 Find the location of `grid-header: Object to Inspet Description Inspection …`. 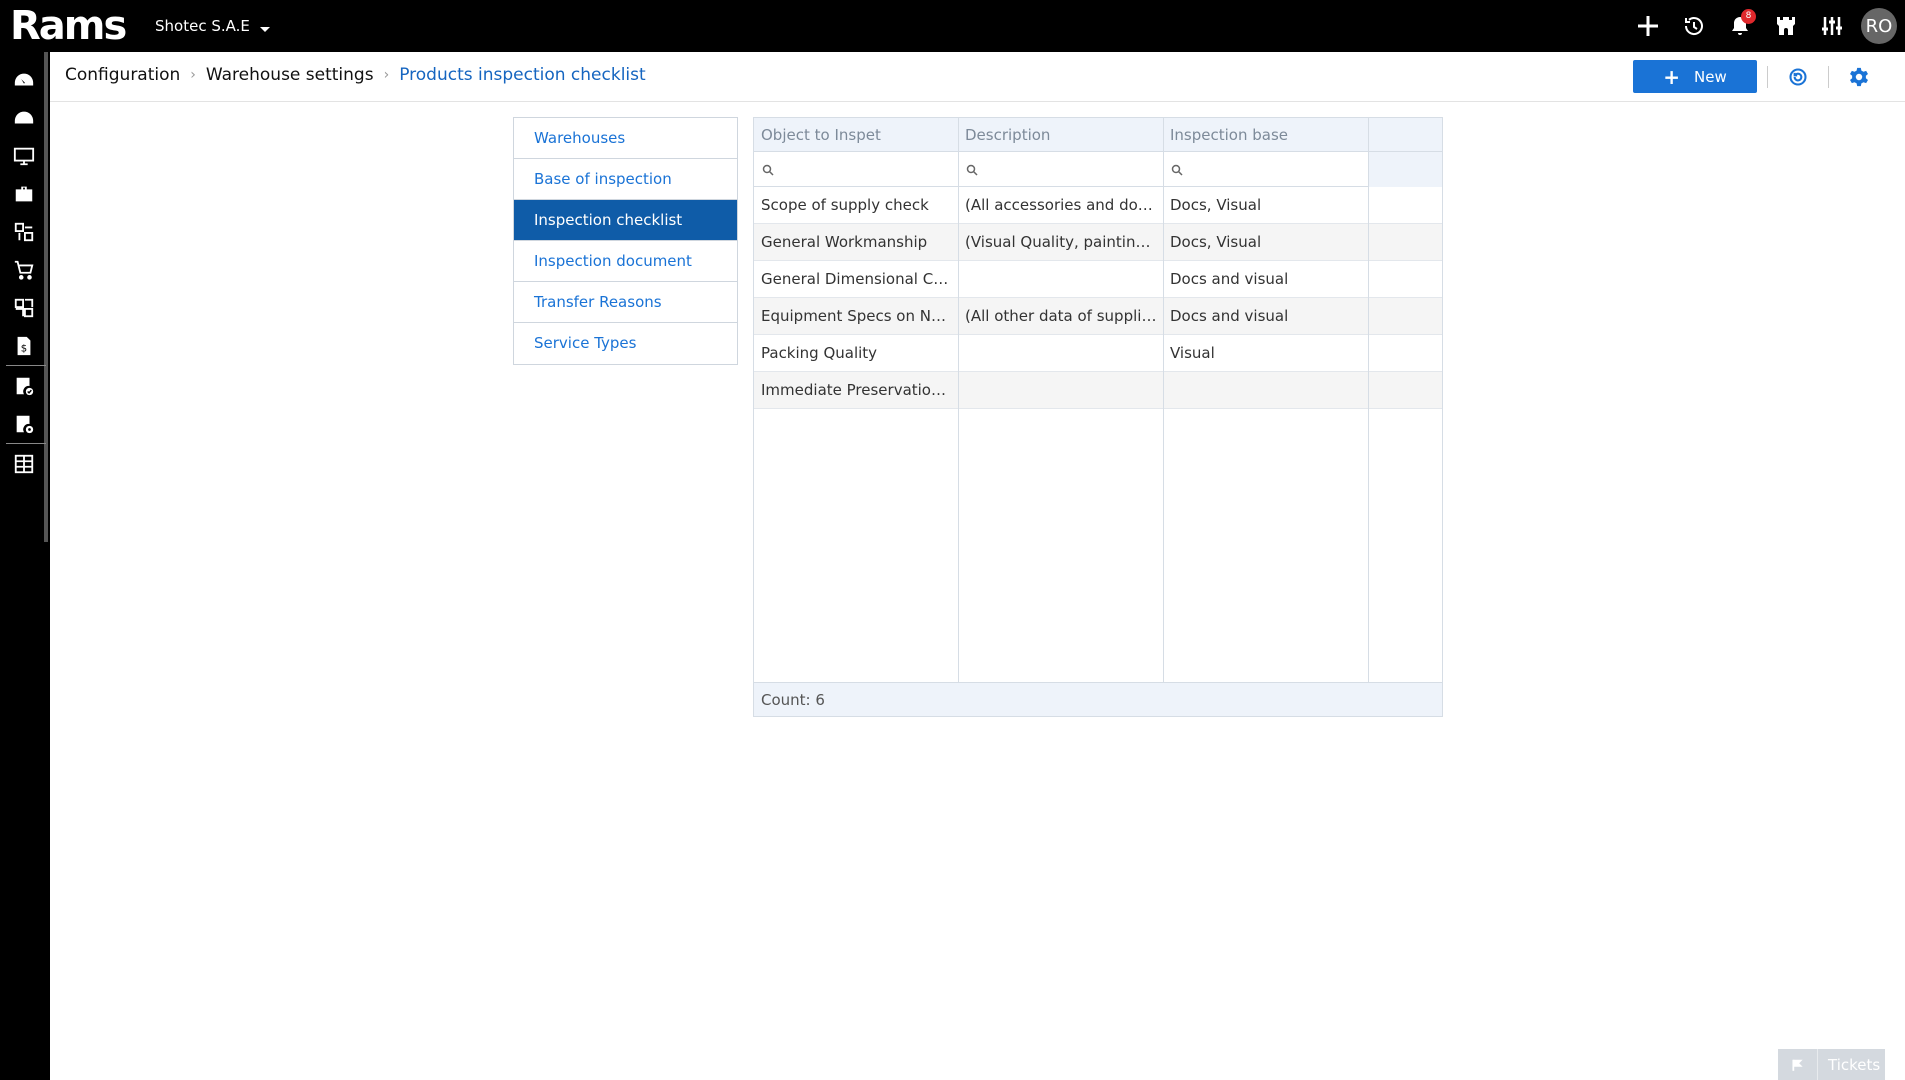

grid-header: Object to Inspet Description Inspection … is located at coordinates (1098, 135).